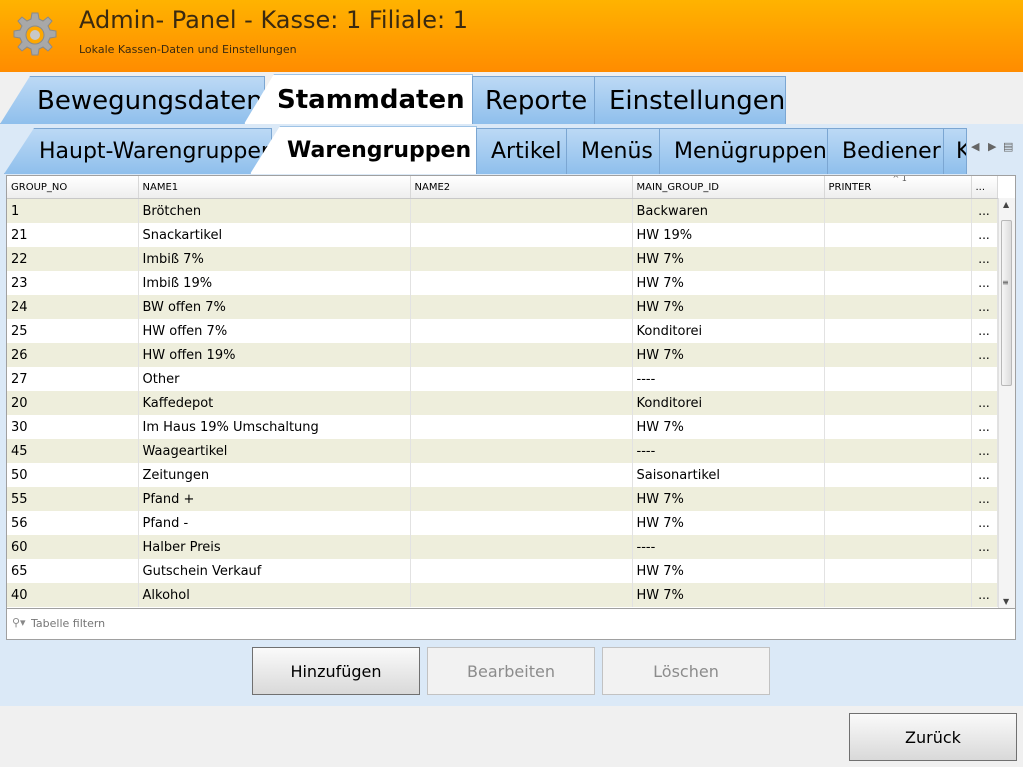 The width and height of the screenshot is (1023, 767). Describe the element at coordinates (363, 150) in the screenshot. I see `subtab-warengruppen: Warengruppen` at that location.